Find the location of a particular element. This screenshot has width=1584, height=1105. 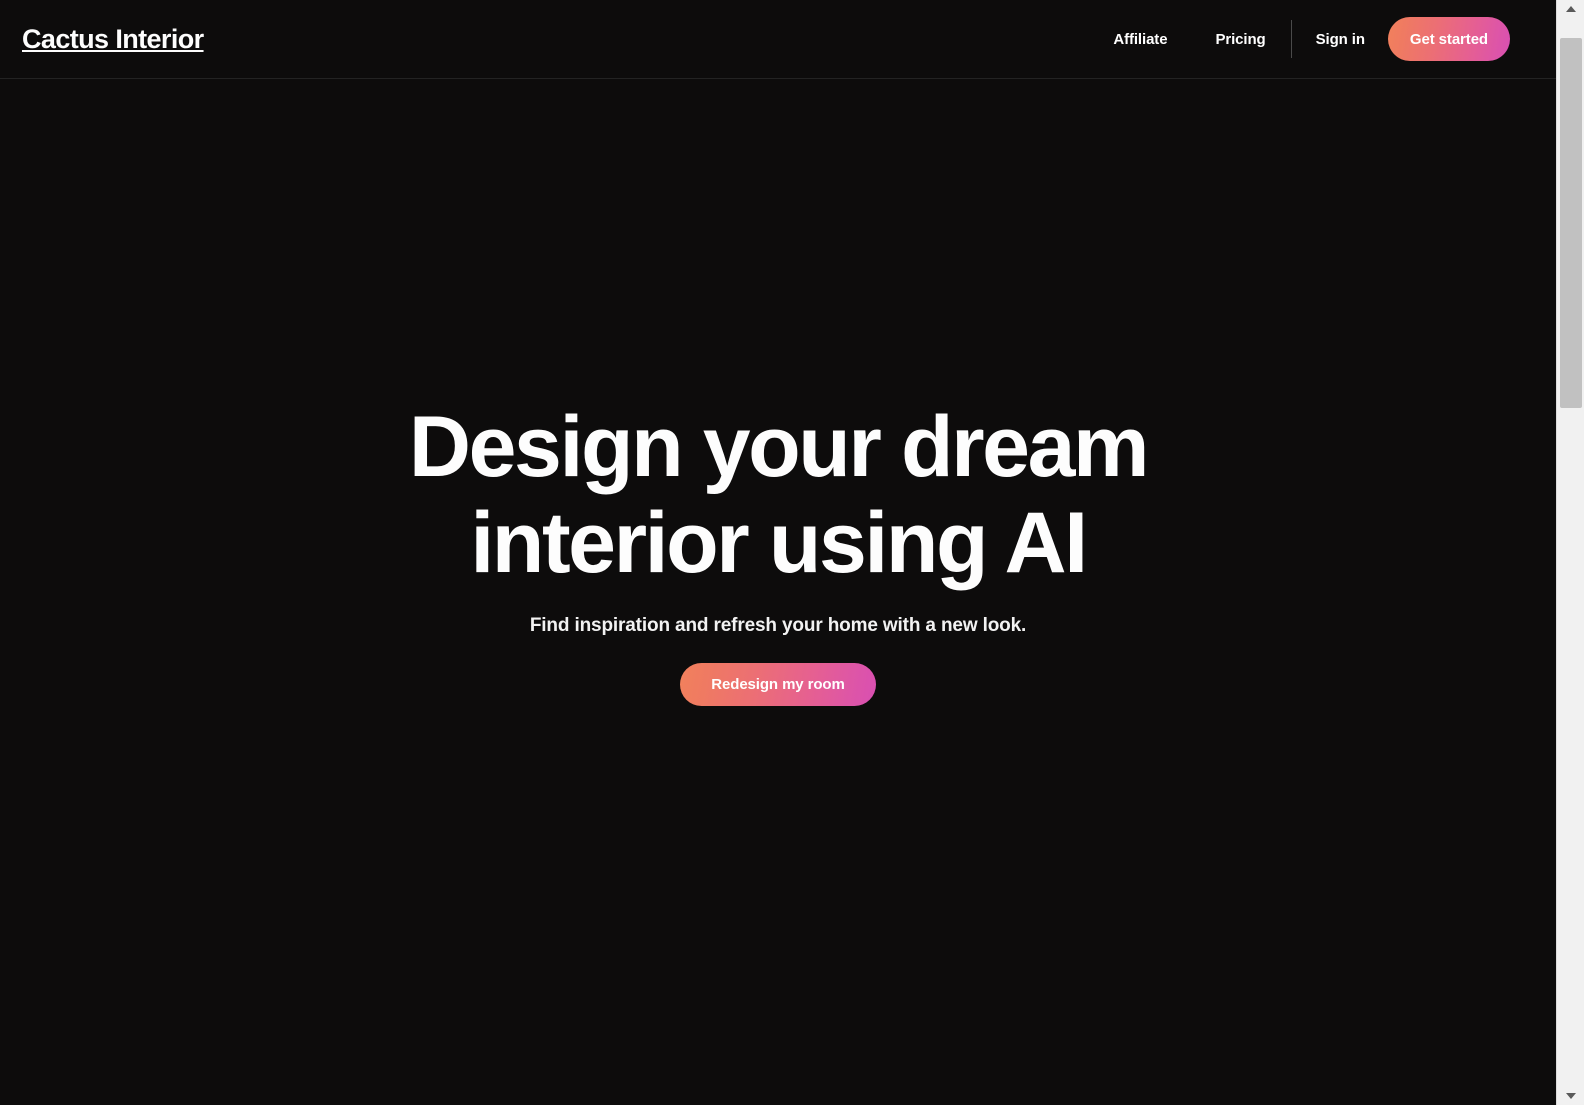

scrollbar-up-arrow-button is located at coordinates (1570, 9).